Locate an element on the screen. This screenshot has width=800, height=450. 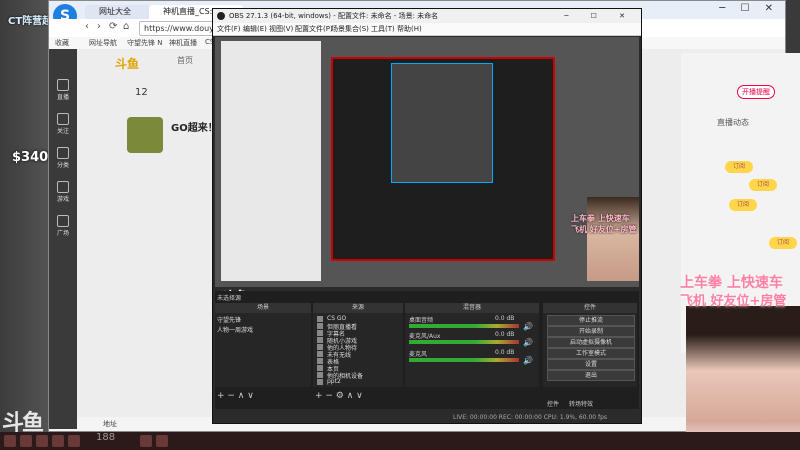
streamer-count: 12 is located at coordinates (141, 92).